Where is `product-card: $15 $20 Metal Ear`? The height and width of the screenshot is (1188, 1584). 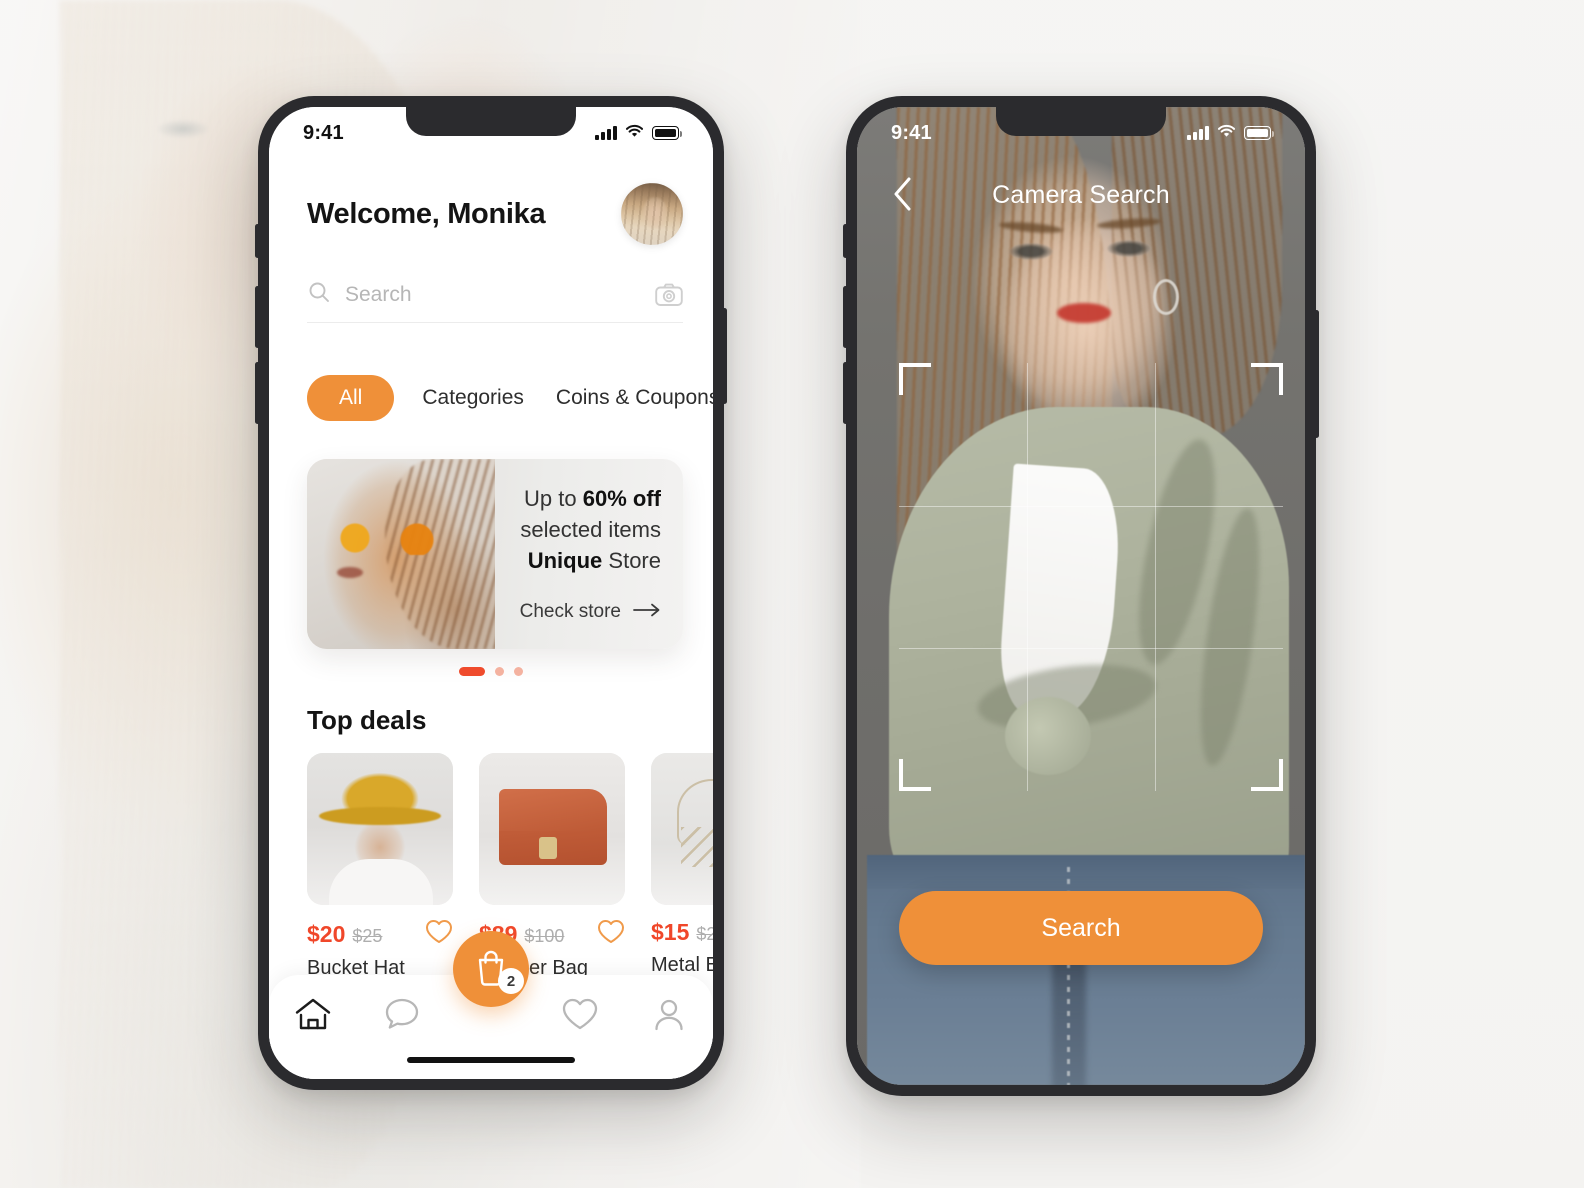
product-card: $15 $20 Metal Ear is located at coordinates (682, 866).